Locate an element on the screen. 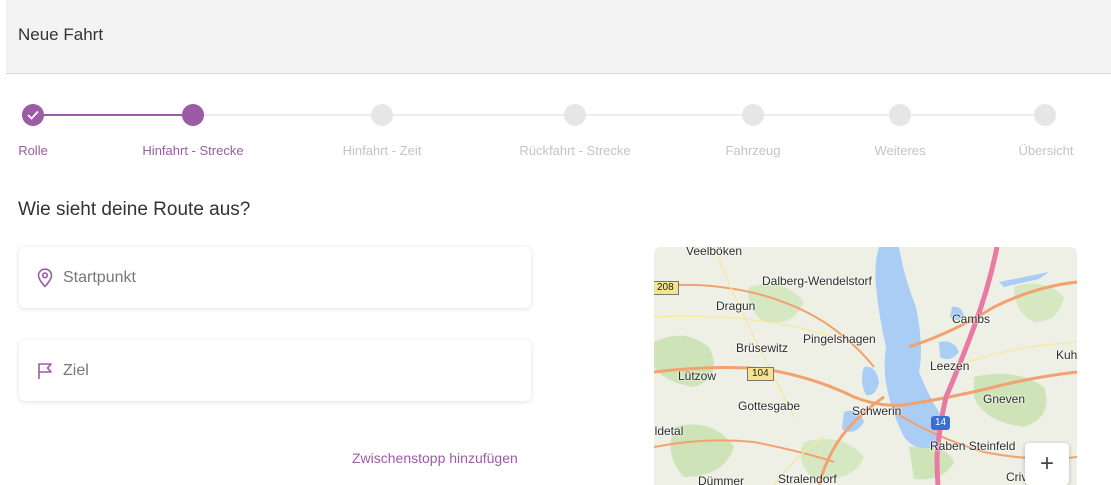 The height and width of the screenshot is (485, 1111). stepper-progress-line is located at coordinates (114, 115).